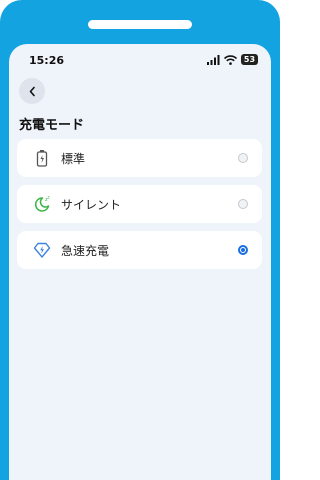 This screenshot has width=320, height=480. Describe the element at coordinates (42, 158) in the screenshot. I see `battery-icon` at that location.